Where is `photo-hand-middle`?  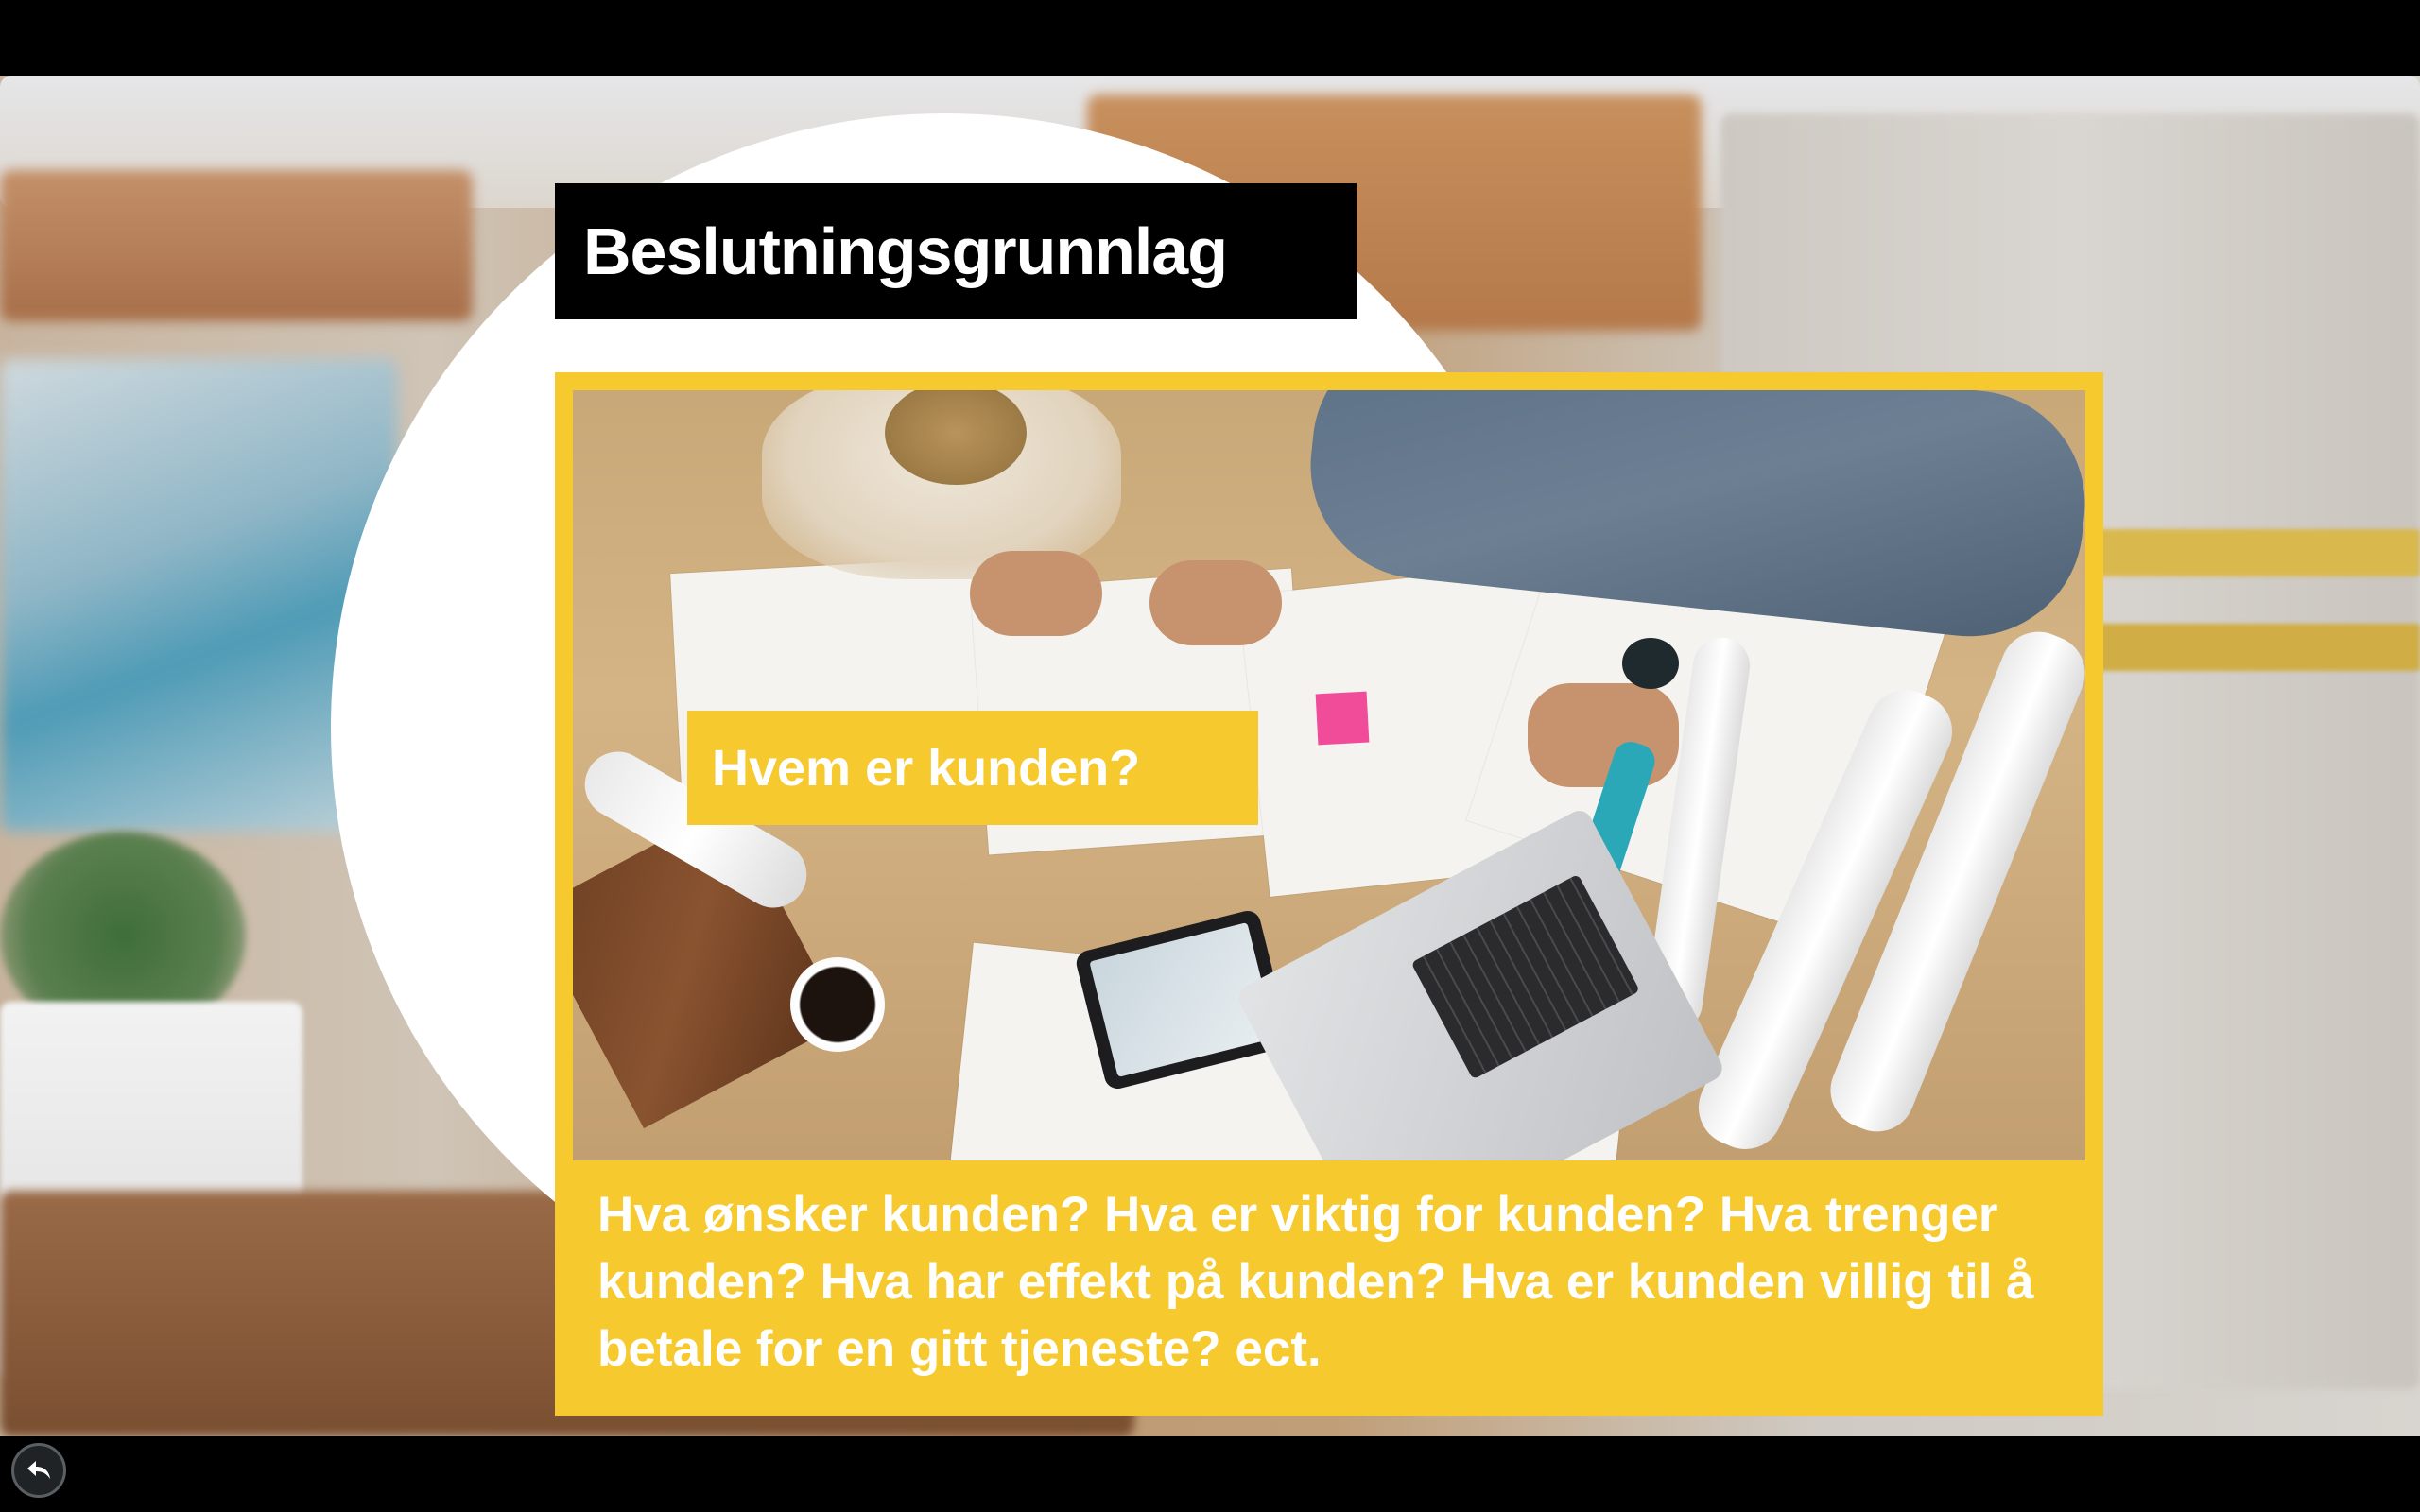 photo-hand-middle is located at coordinates (1216, 602).